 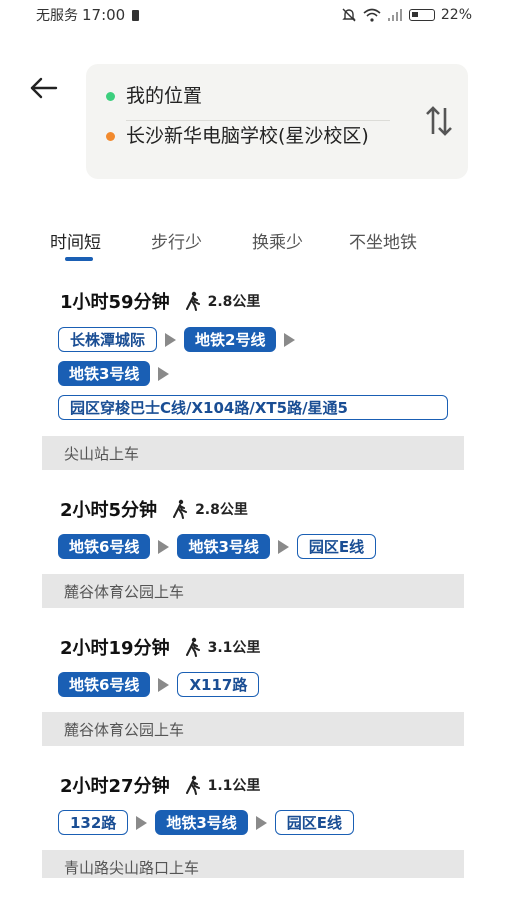 I want to click on line-row: 长株潭城际 地铁2号线, so click(x=180, y=339).